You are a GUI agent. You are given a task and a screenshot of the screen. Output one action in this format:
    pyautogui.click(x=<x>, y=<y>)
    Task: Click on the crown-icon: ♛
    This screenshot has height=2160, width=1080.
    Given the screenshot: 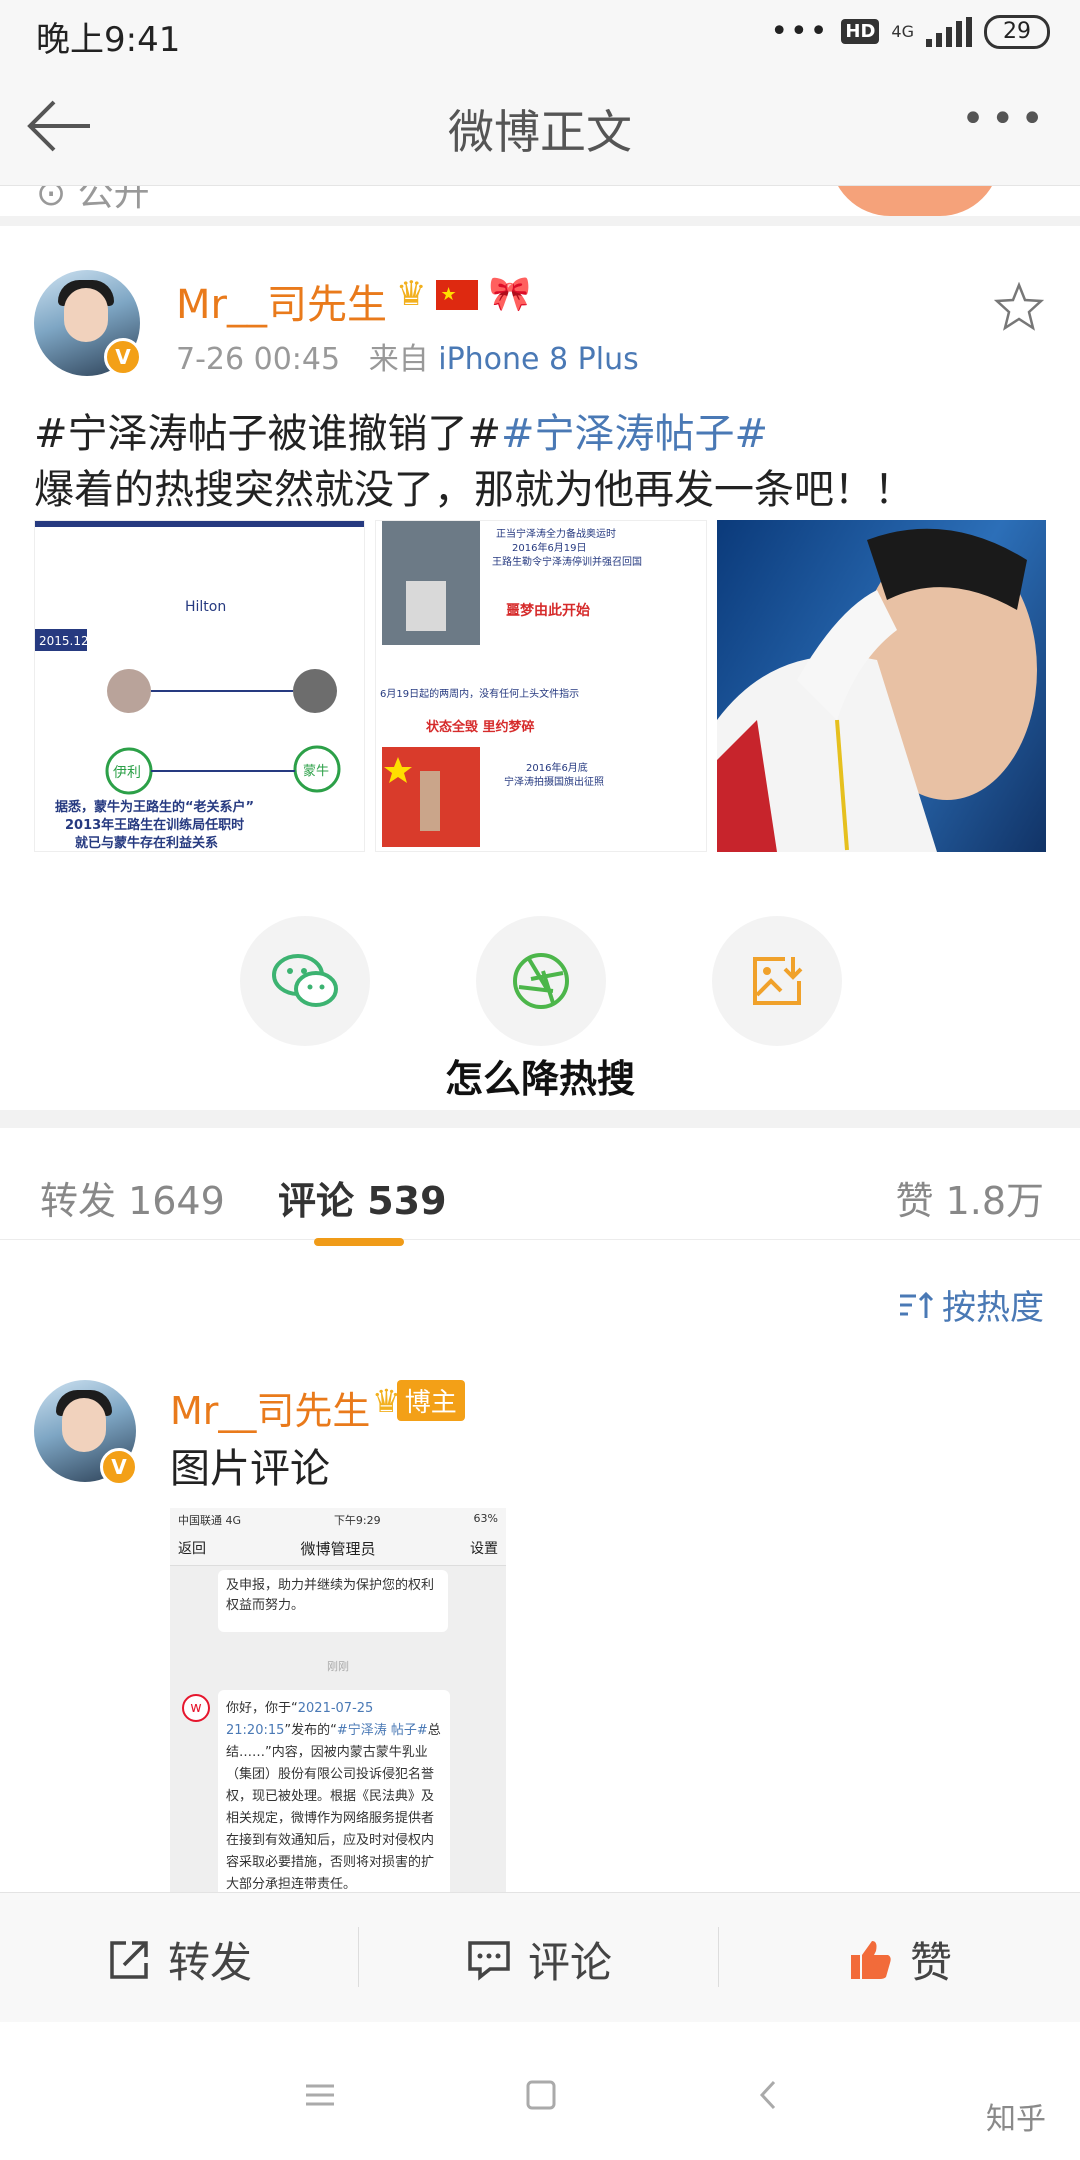 What is the action you would take?
    pyautogui.click(x=411, y=294)
    